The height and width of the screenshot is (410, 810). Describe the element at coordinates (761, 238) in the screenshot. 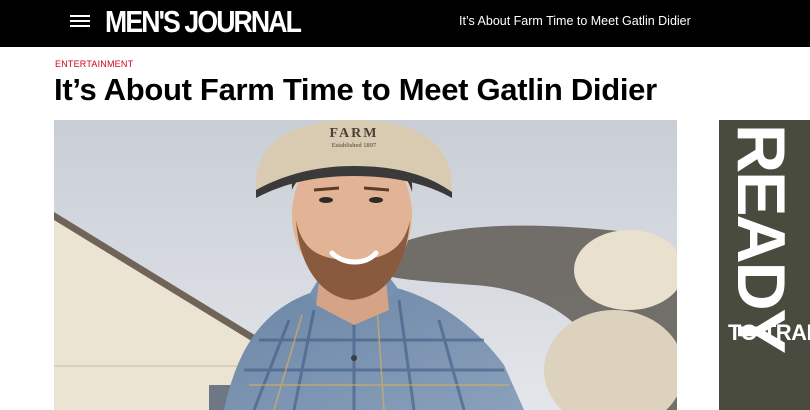

I see `ad-headline: READY` at that location.